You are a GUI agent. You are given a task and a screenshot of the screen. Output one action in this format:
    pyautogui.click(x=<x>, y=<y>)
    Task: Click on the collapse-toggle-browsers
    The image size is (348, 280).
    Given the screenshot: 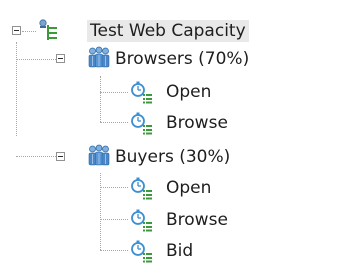 What is the action you would take?
    pyautogui.click(x=60, y=58)
    